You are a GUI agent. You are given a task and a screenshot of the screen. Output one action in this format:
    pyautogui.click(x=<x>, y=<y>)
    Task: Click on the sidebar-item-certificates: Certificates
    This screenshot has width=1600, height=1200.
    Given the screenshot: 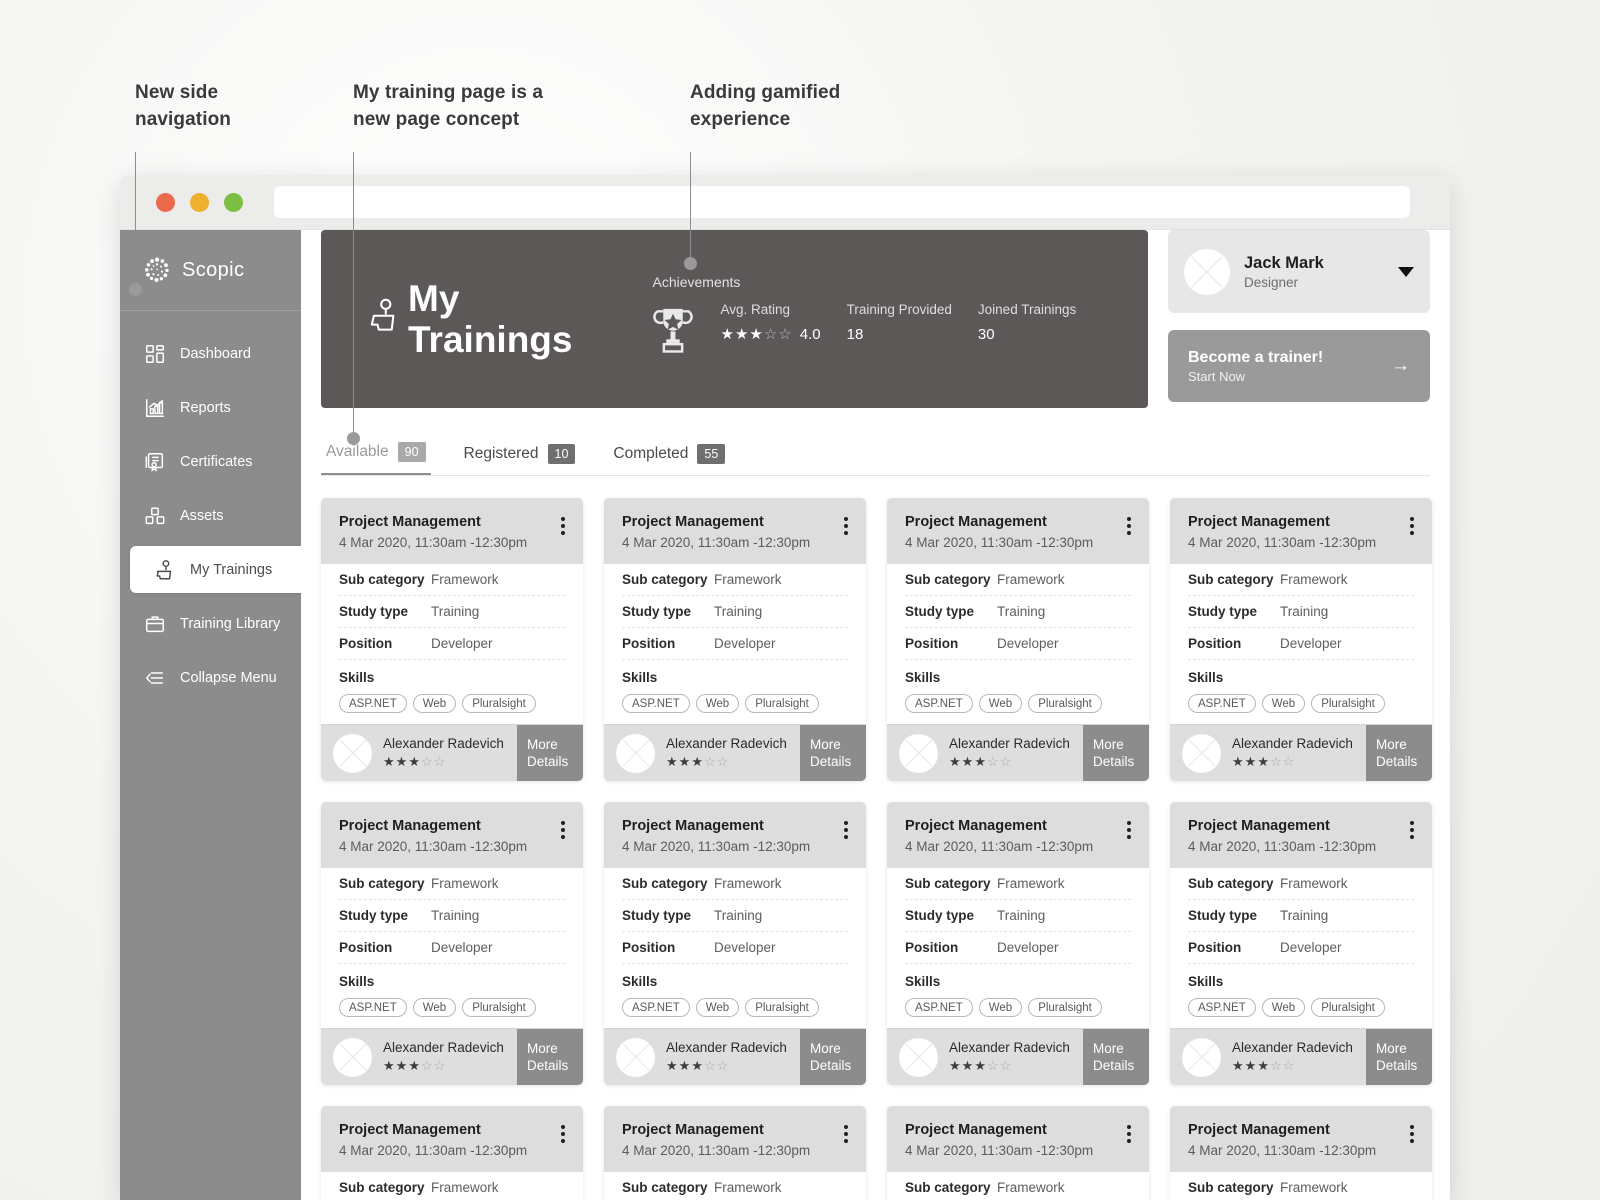 What is the action you would take?
    pyautogui.click(x=210, y=461)
    